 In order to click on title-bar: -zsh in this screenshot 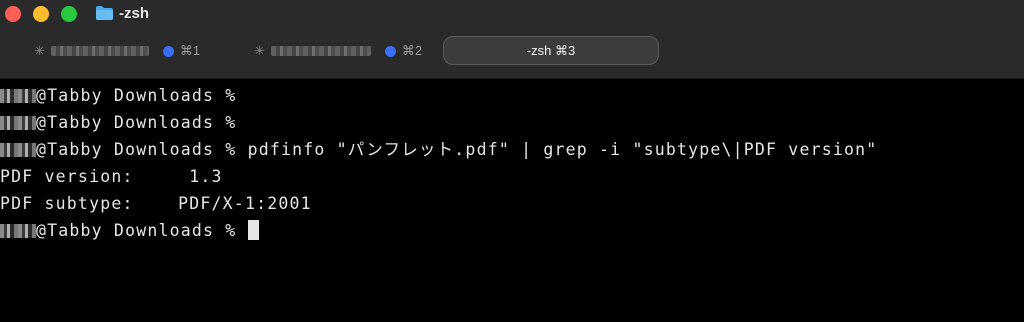, I will do `click(512, 15)`.